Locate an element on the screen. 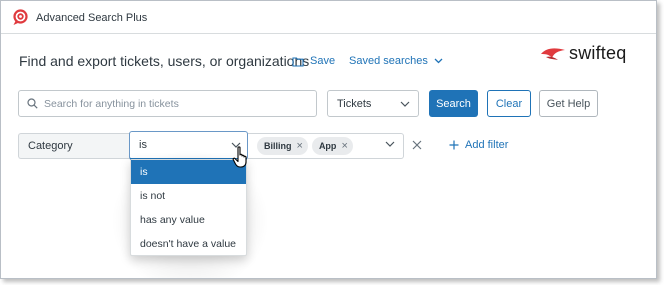 This screenshot has height=285, width=664. filter-values-select: Billing × App × is located at coordinates (326, 146).